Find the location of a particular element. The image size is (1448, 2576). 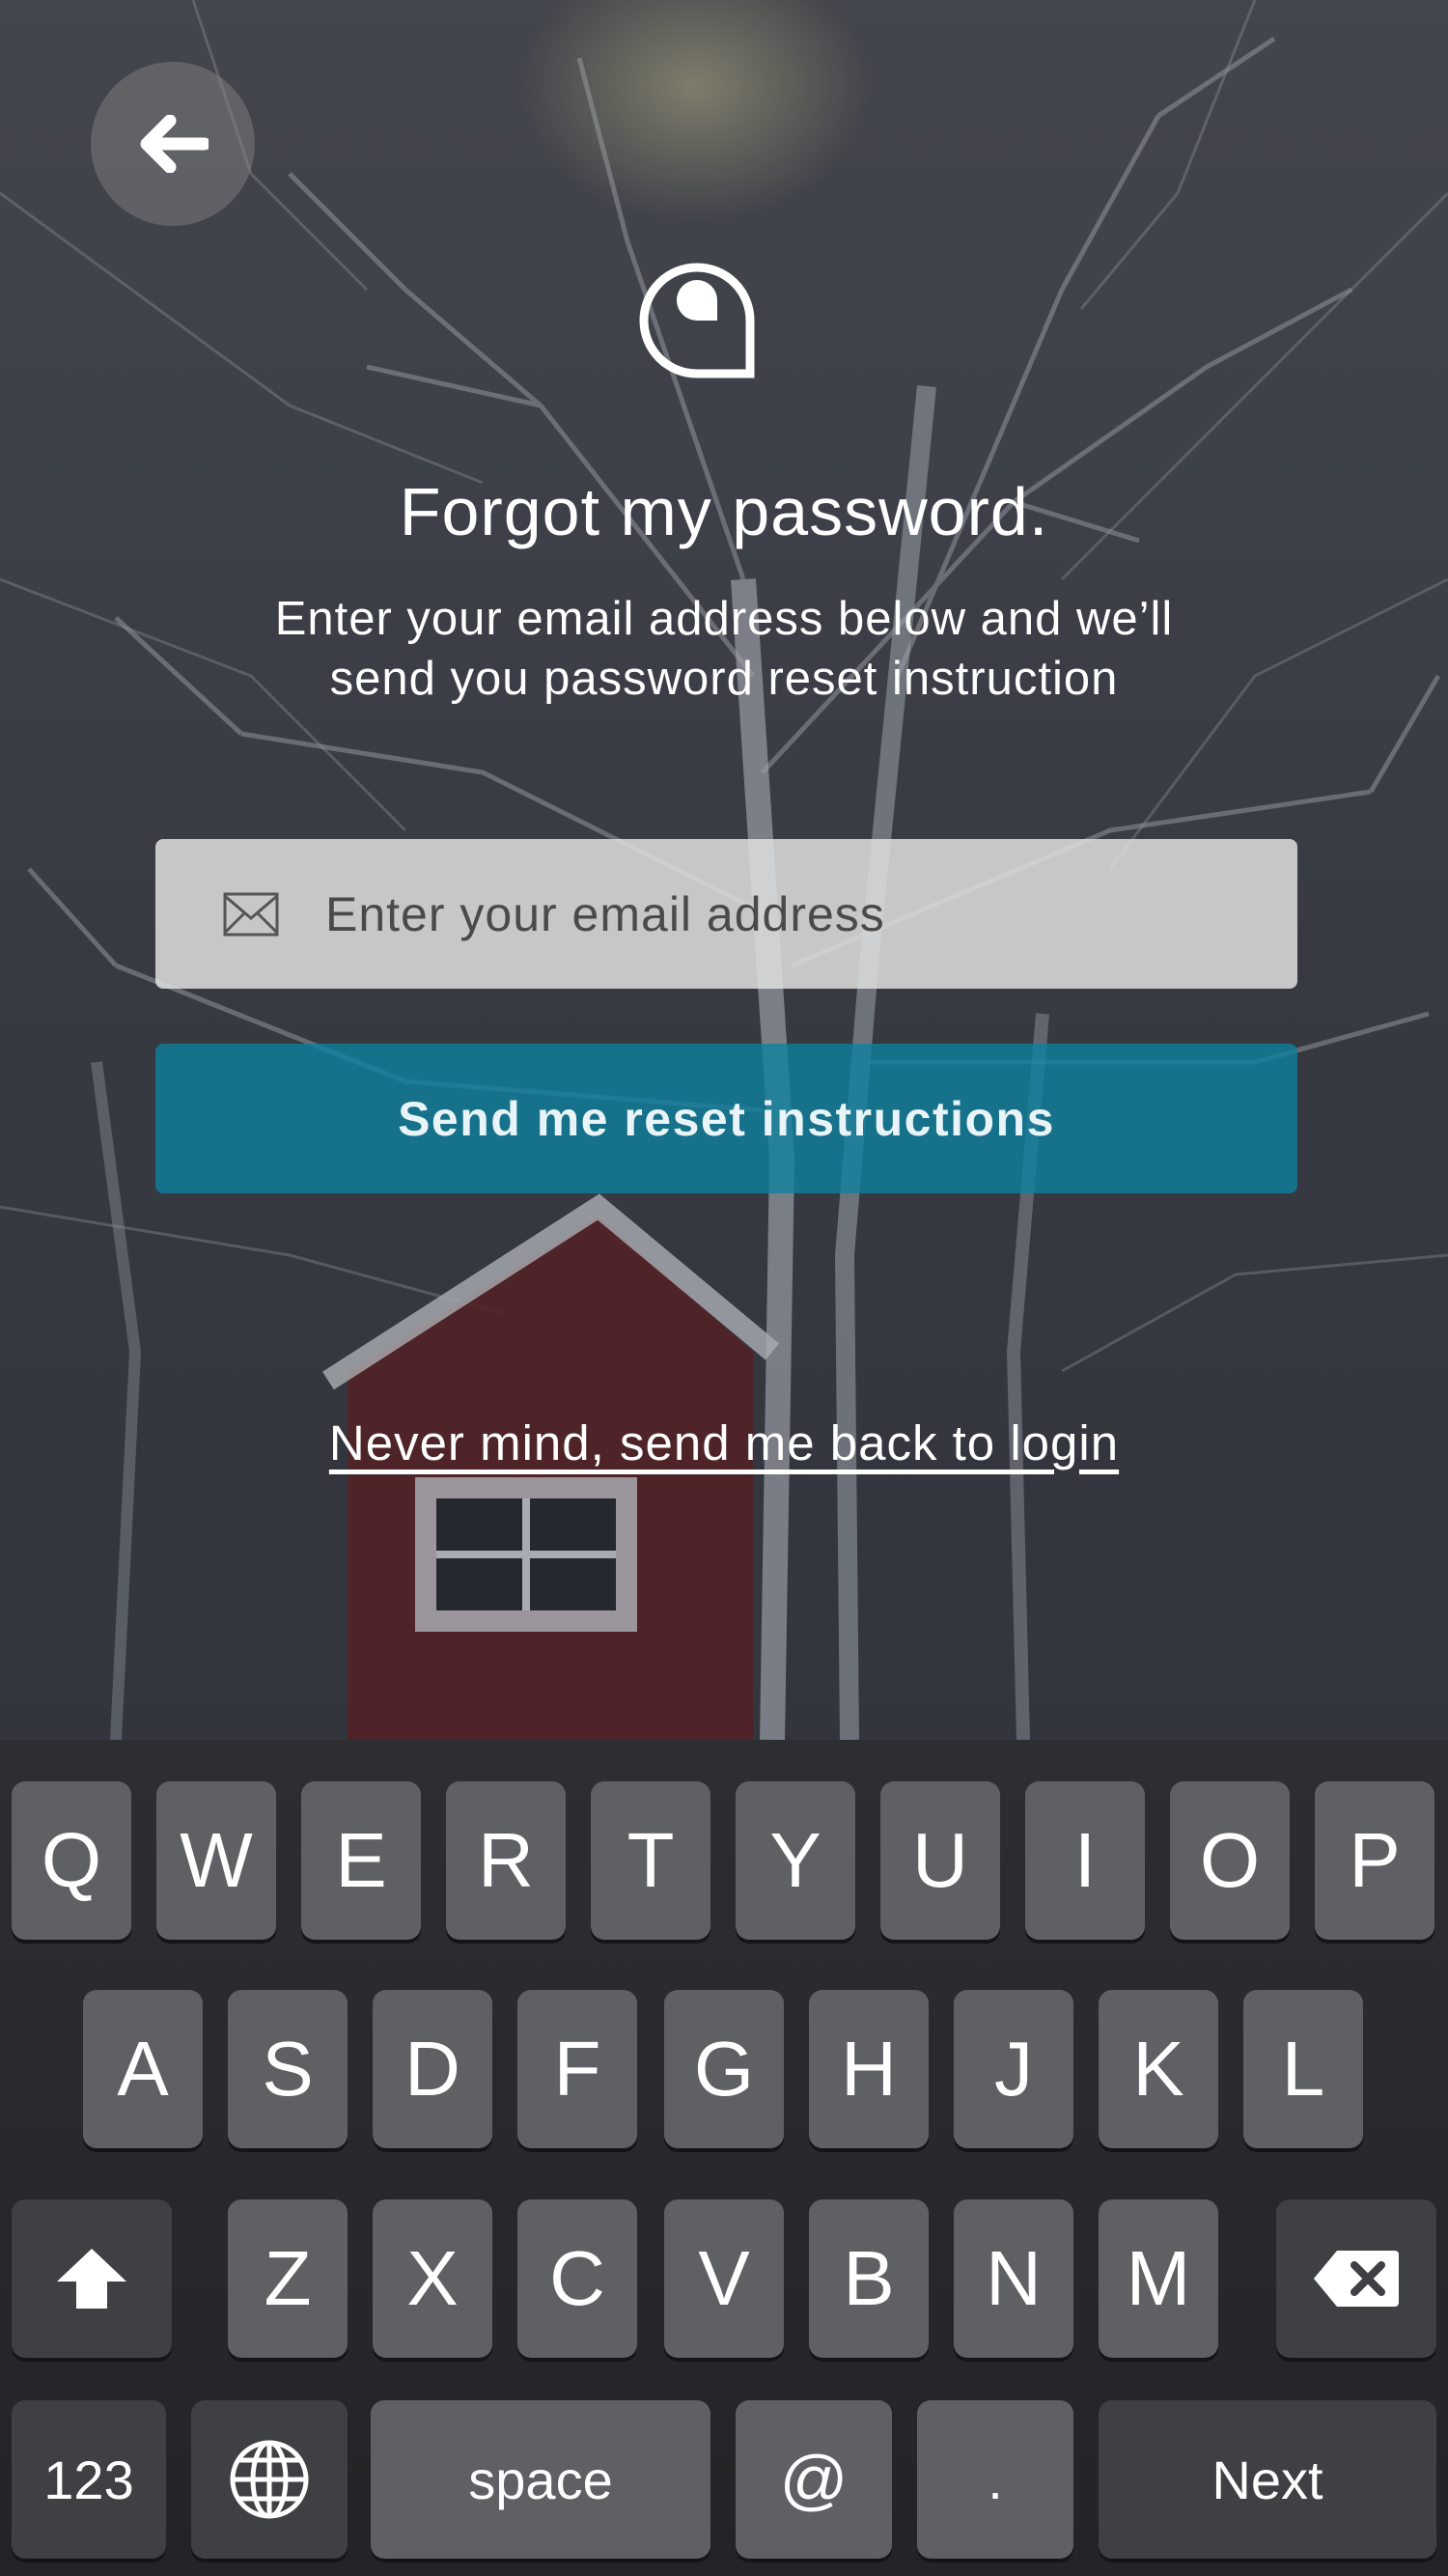

key-w: W is located at coordinates (216, 1861).